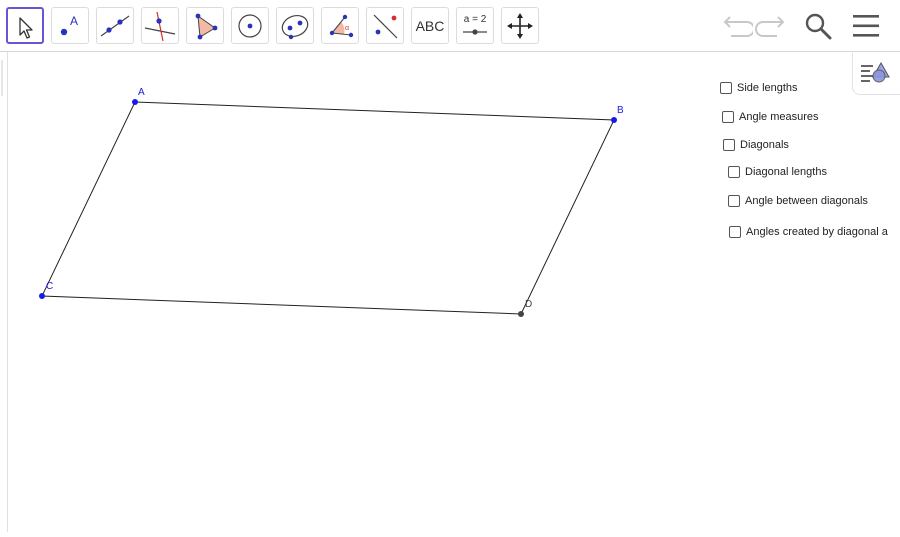  I want to click on reflect-icon, so click(385, 26).